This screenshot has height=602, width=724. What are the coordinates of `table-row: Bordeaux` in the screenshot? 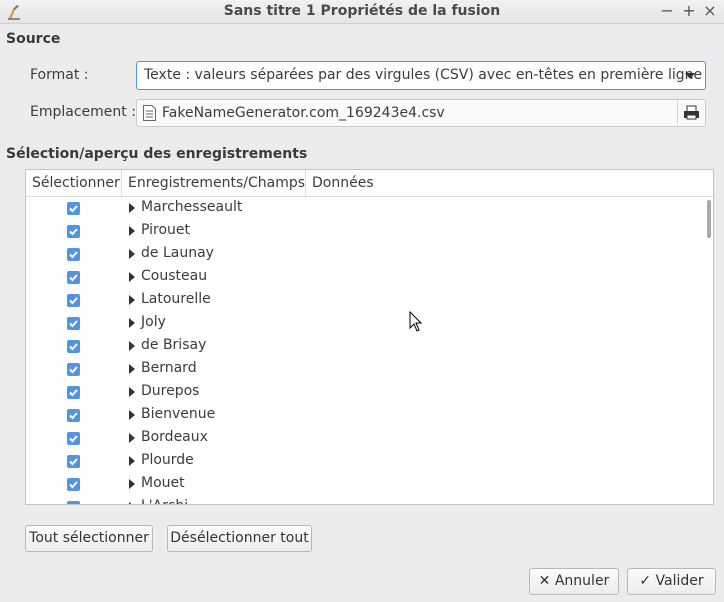 It's located at (369, 438).